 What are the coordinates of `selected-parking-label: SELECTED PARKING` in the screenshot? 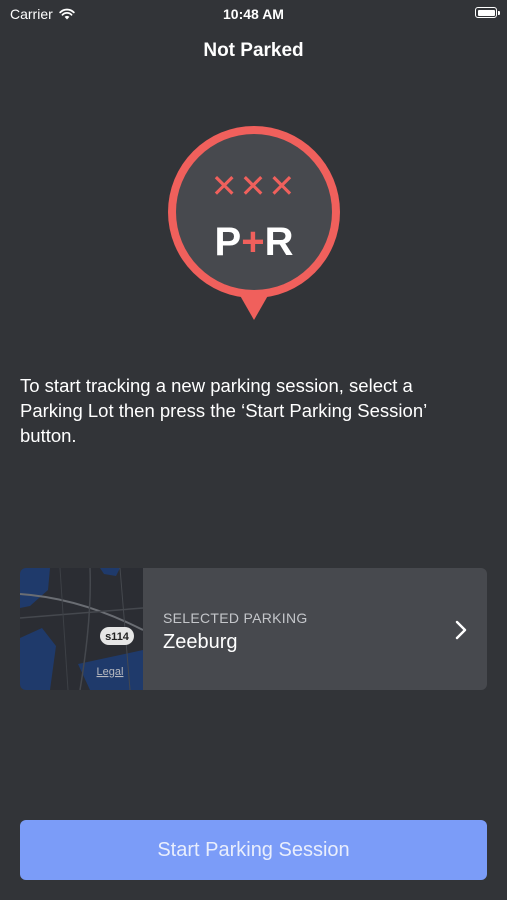 It's located at (235, 618).